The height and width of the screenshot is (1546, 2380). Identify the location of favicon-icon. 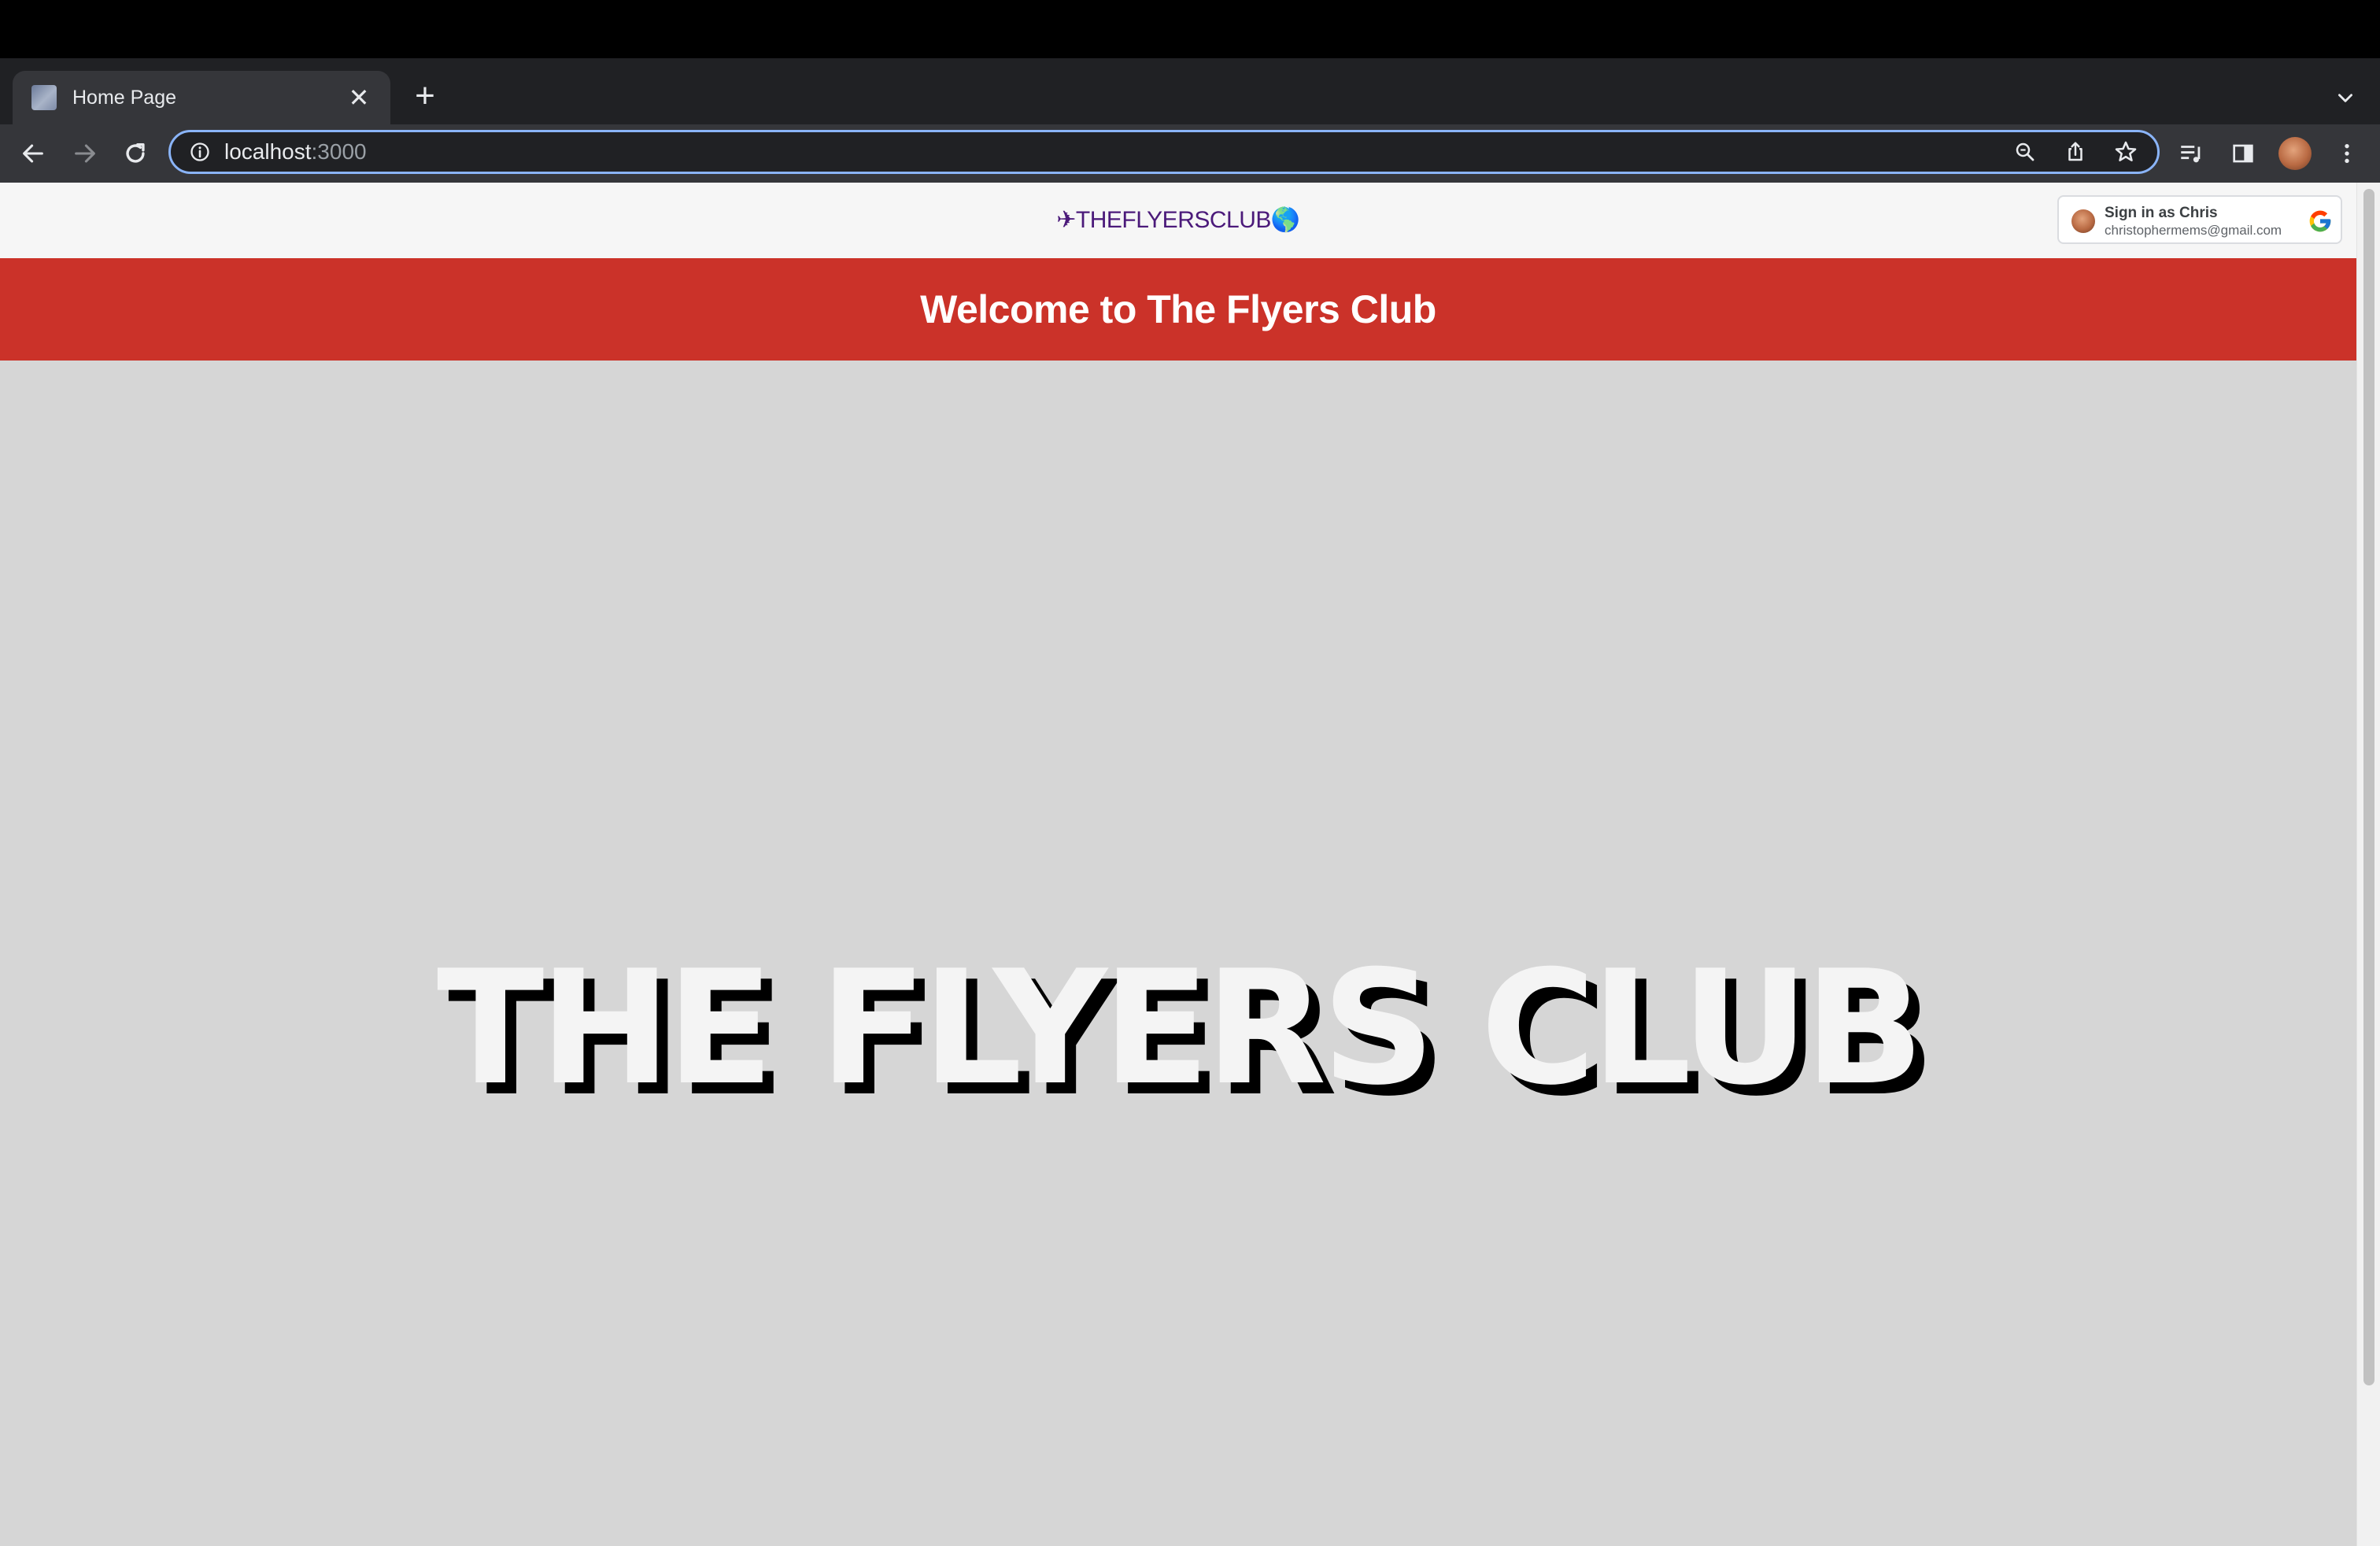
(44, 97).